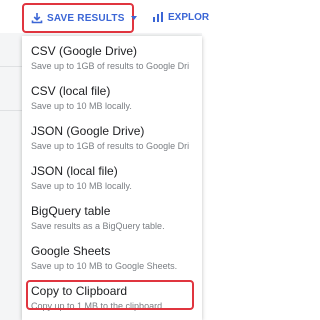 This screenshot has width=320, height=320. What do you see at coordinates (86, 18) in the screenshot?
I see `save-results-label: SAVE RESULTS` at bounding box center [86, 18].